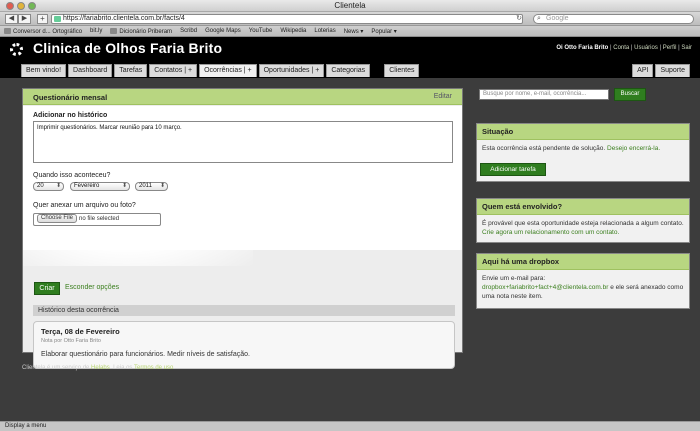  I want to click on terms-link: Termos de uso, so click(153, 368).